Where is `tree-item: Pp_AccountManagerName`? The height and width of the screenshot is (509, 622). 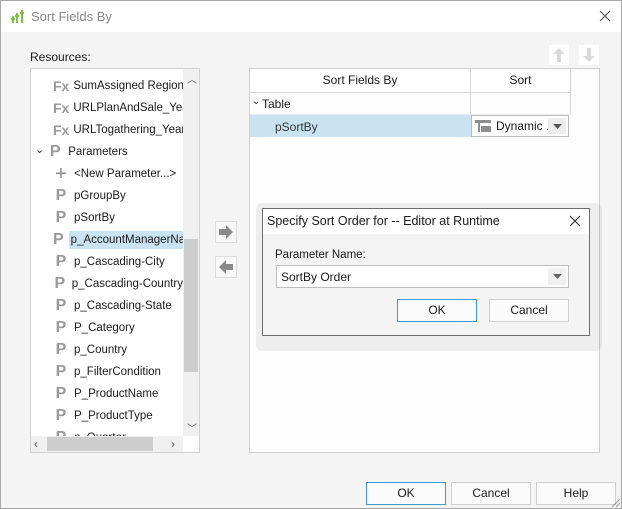
tree-item: Pp_AccountManagerName is located at coordinates (115, 240).